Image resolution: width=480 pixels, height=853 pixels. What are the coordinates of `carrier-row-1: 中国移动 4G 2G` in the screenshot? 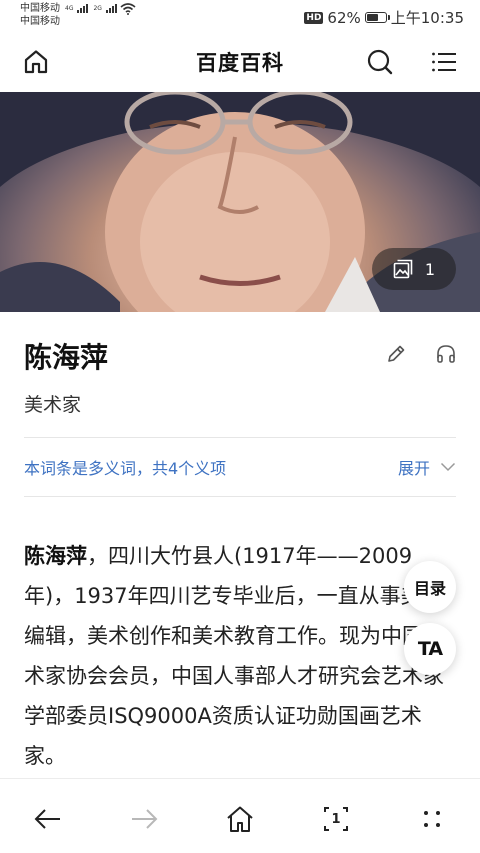 It's located at (78, 8).